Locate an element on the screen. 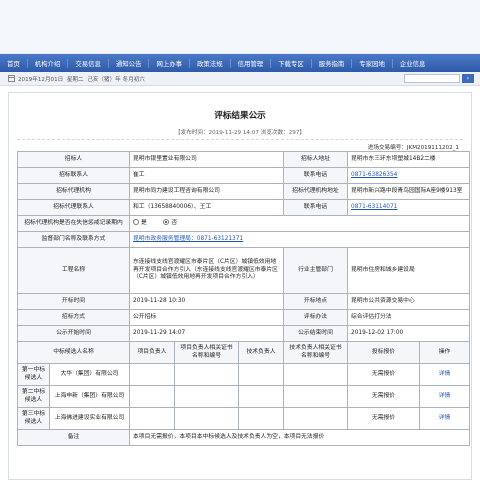  candidate-rank: 第二中标候选人 is located at coordinates (33, 396).